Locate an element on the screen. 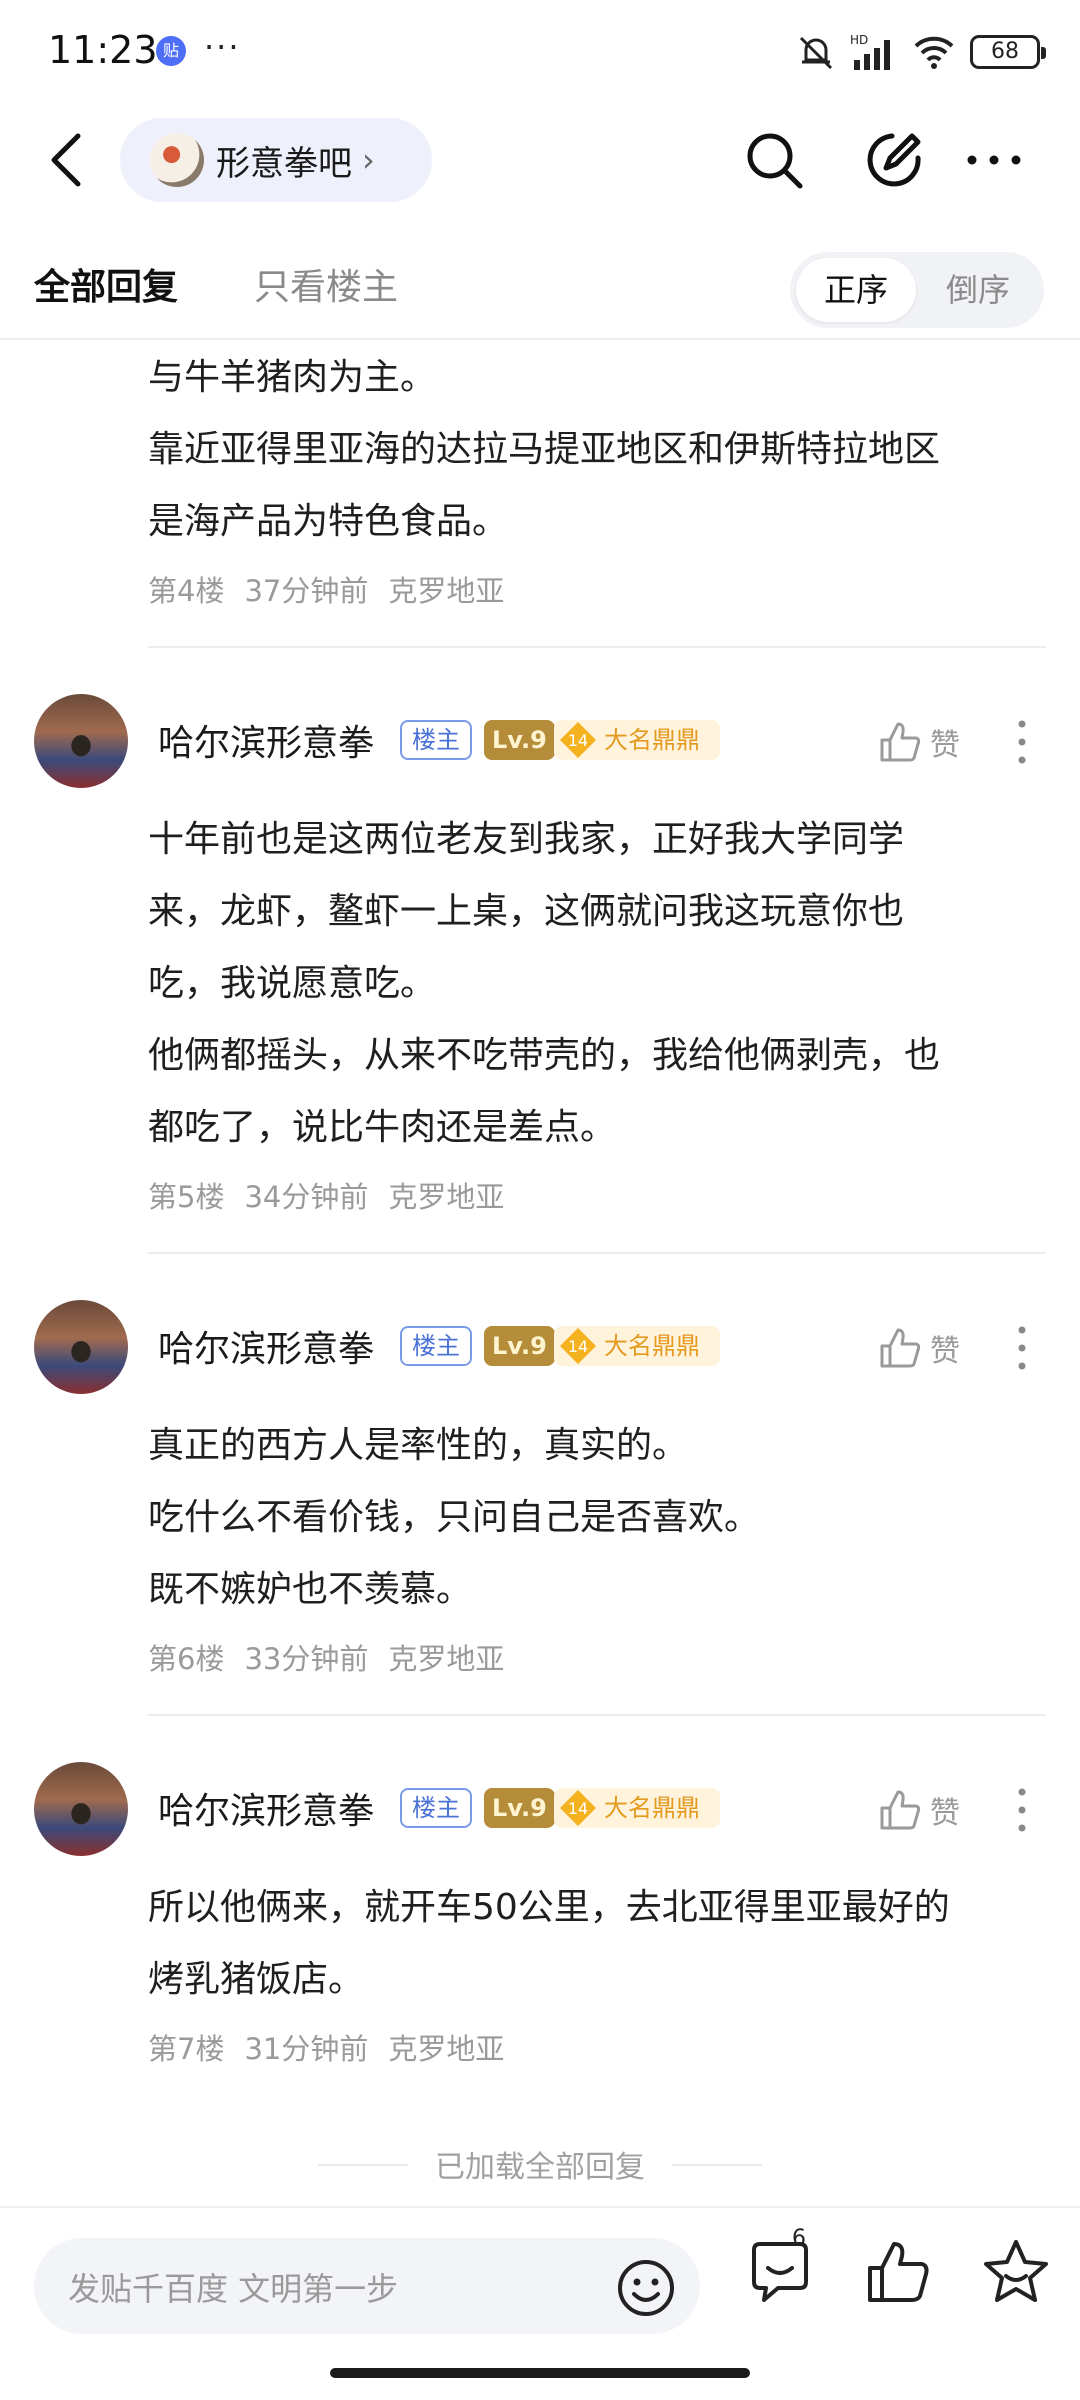 The width and height of the screenshot is (1080, 2400). reply-filter-tabs: 全部回复 只看楼主 正序 倒序 is located at coordinates (540, 290).